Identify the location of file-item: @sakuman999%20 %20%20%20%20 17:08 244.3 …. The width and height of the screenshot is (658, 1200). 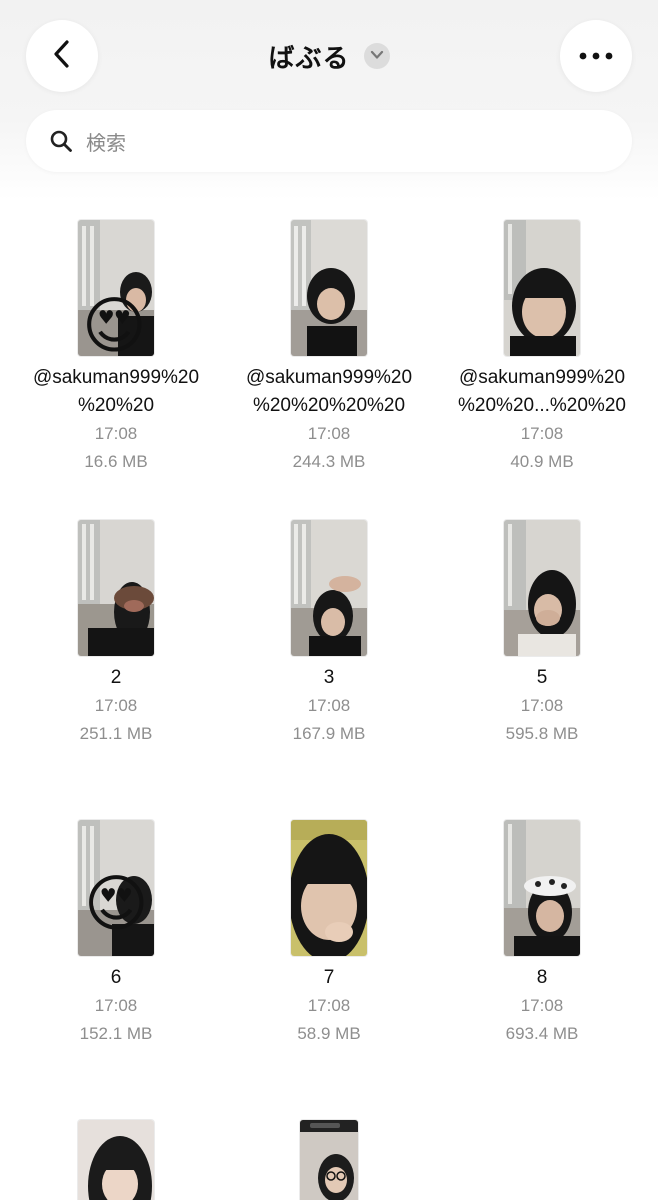
(329, 348).